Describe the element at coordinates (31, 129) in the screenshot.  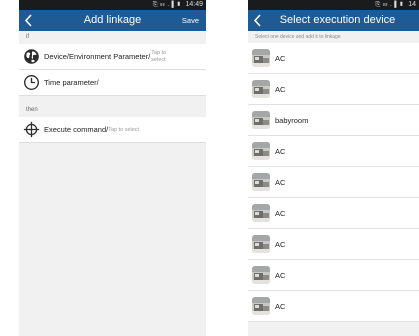
I see `crosshair-icon` at that location.